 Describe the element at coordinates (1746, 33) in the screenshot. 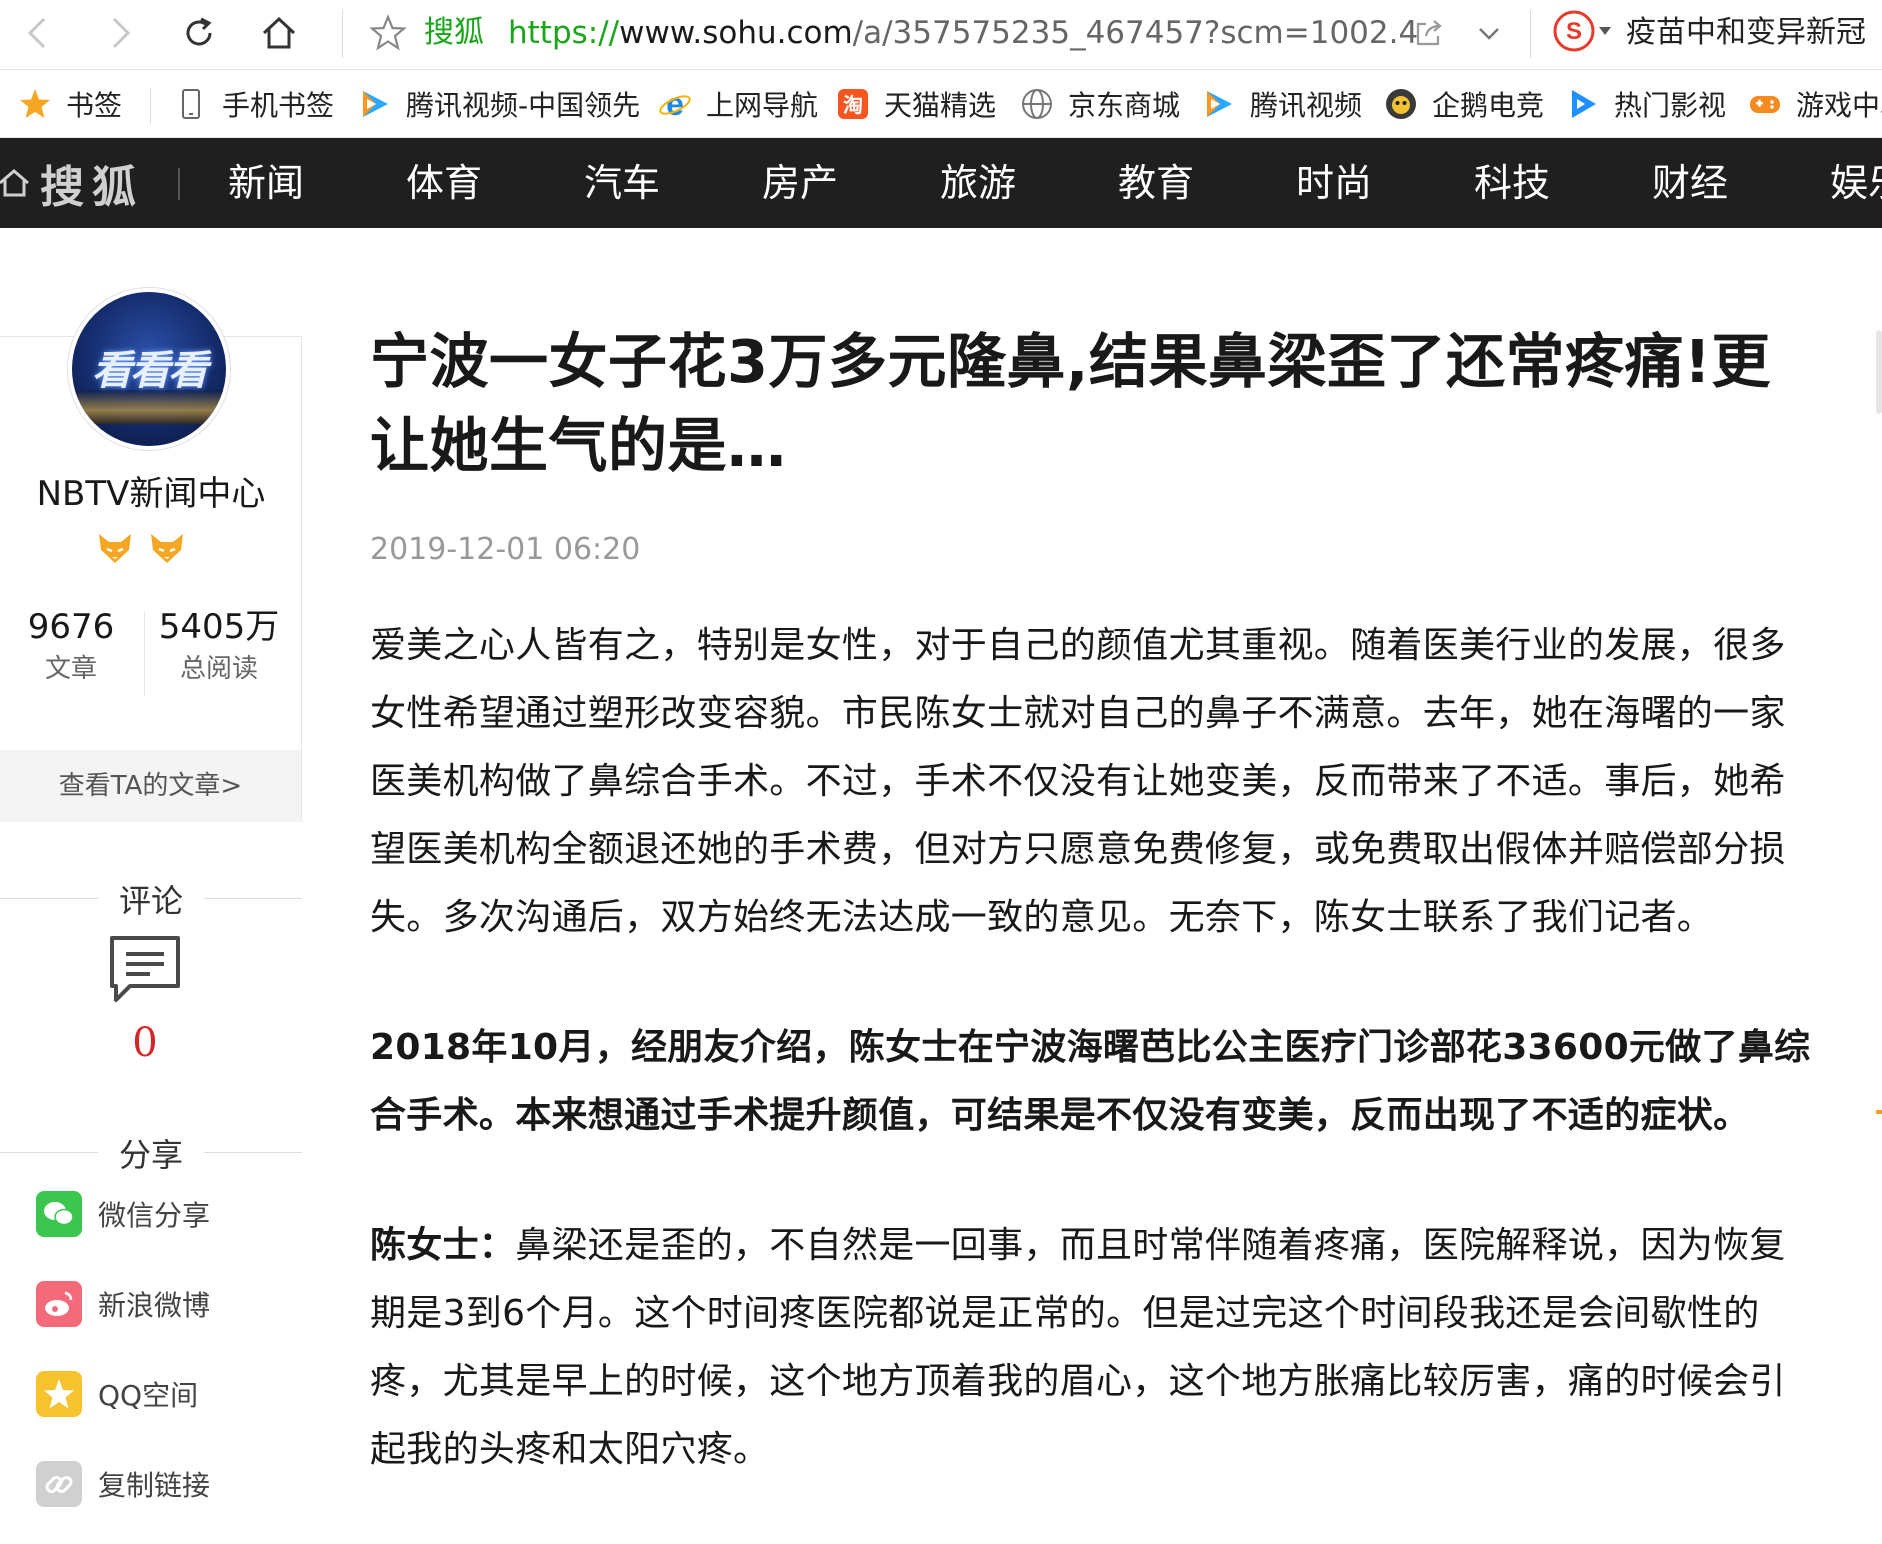

I see `search-suggestion: 疫苗中和变异新冠` at that location.